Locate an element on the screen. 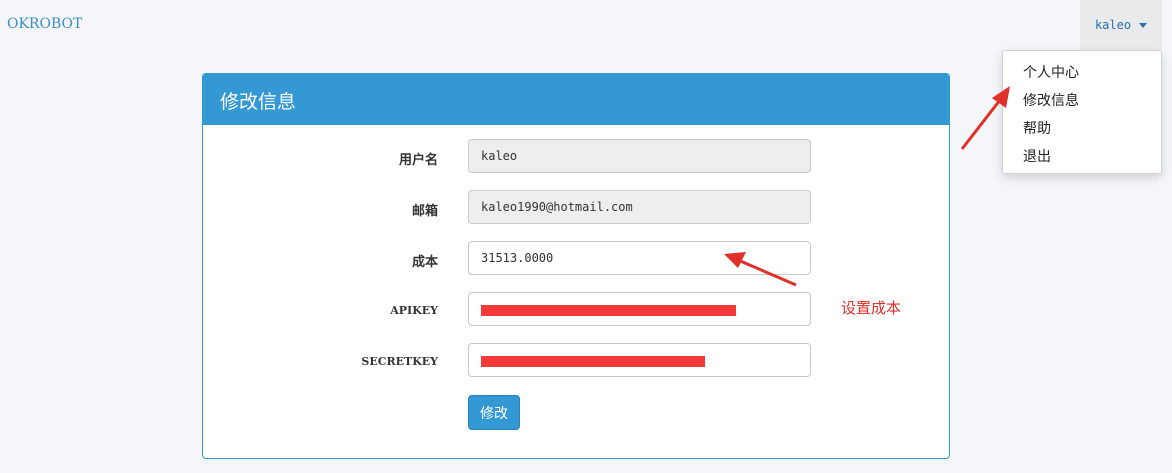  arrow-to-cost-icon is located at coordinates (760, 269).